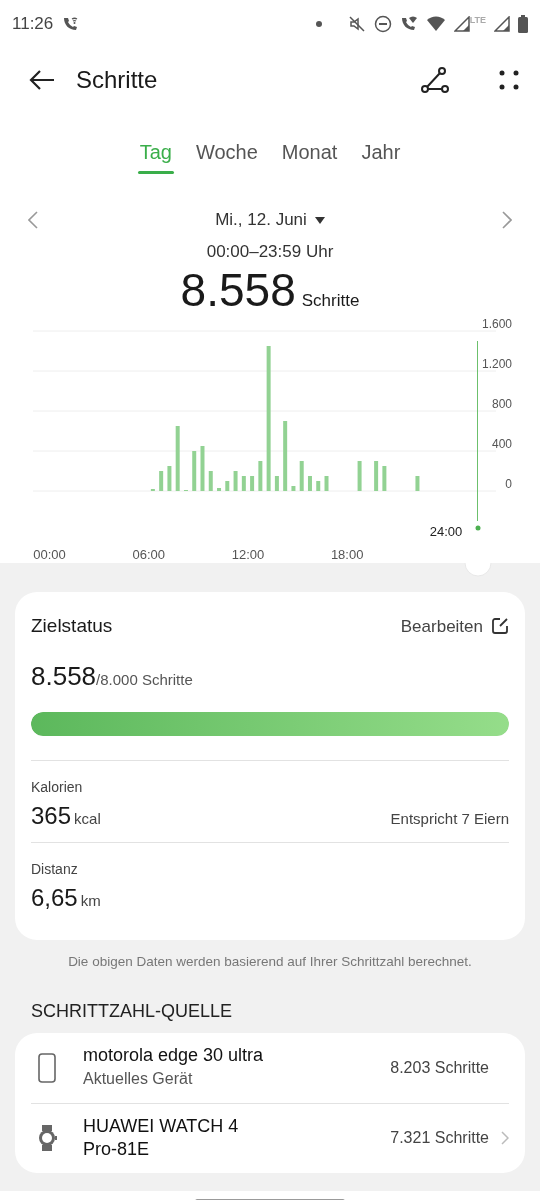 This screenshot has width=540, height=1200. Describe the element at coordinates (435, 80) in the screenshot. I see `route-button` at that location.